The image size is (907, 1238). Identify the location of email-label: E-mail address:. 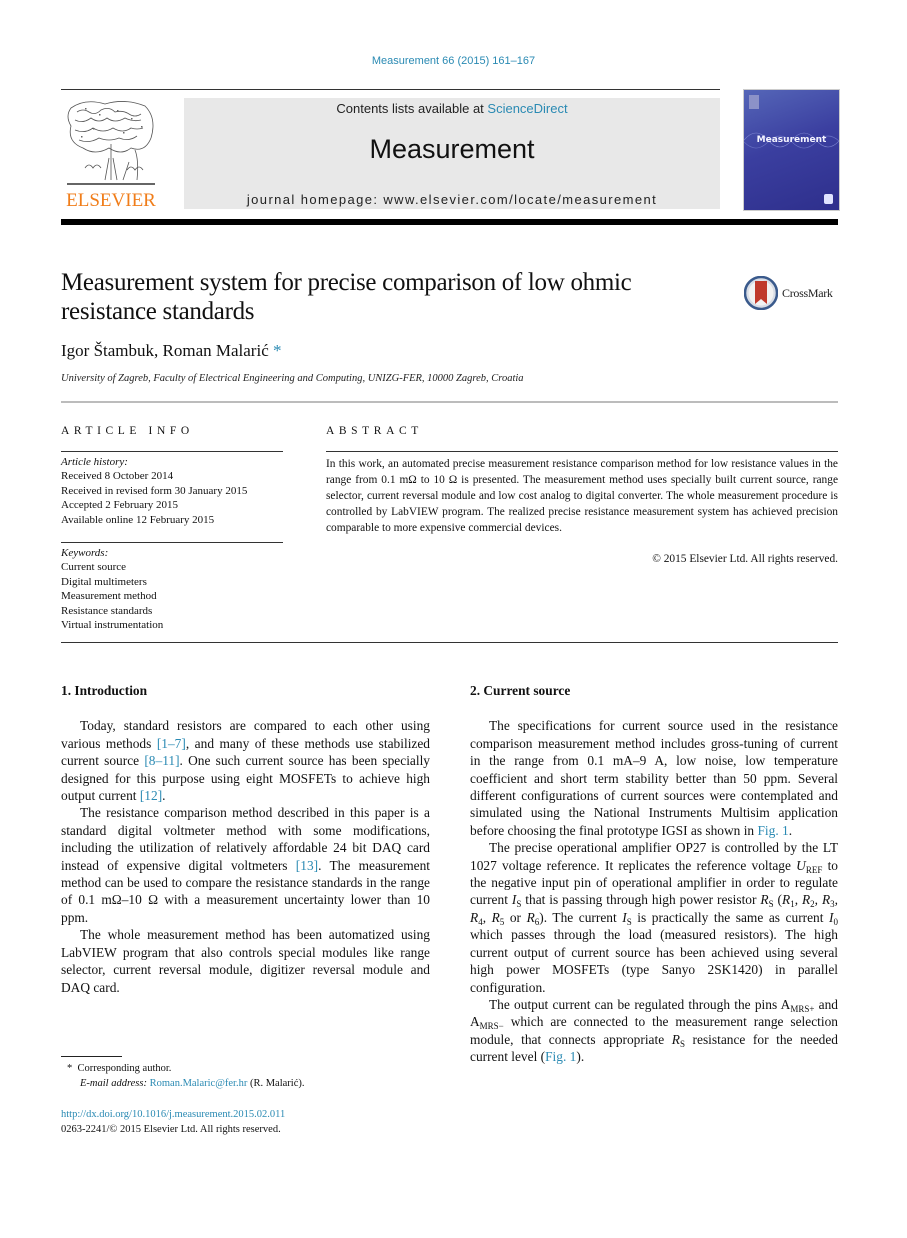
(113, 1083).